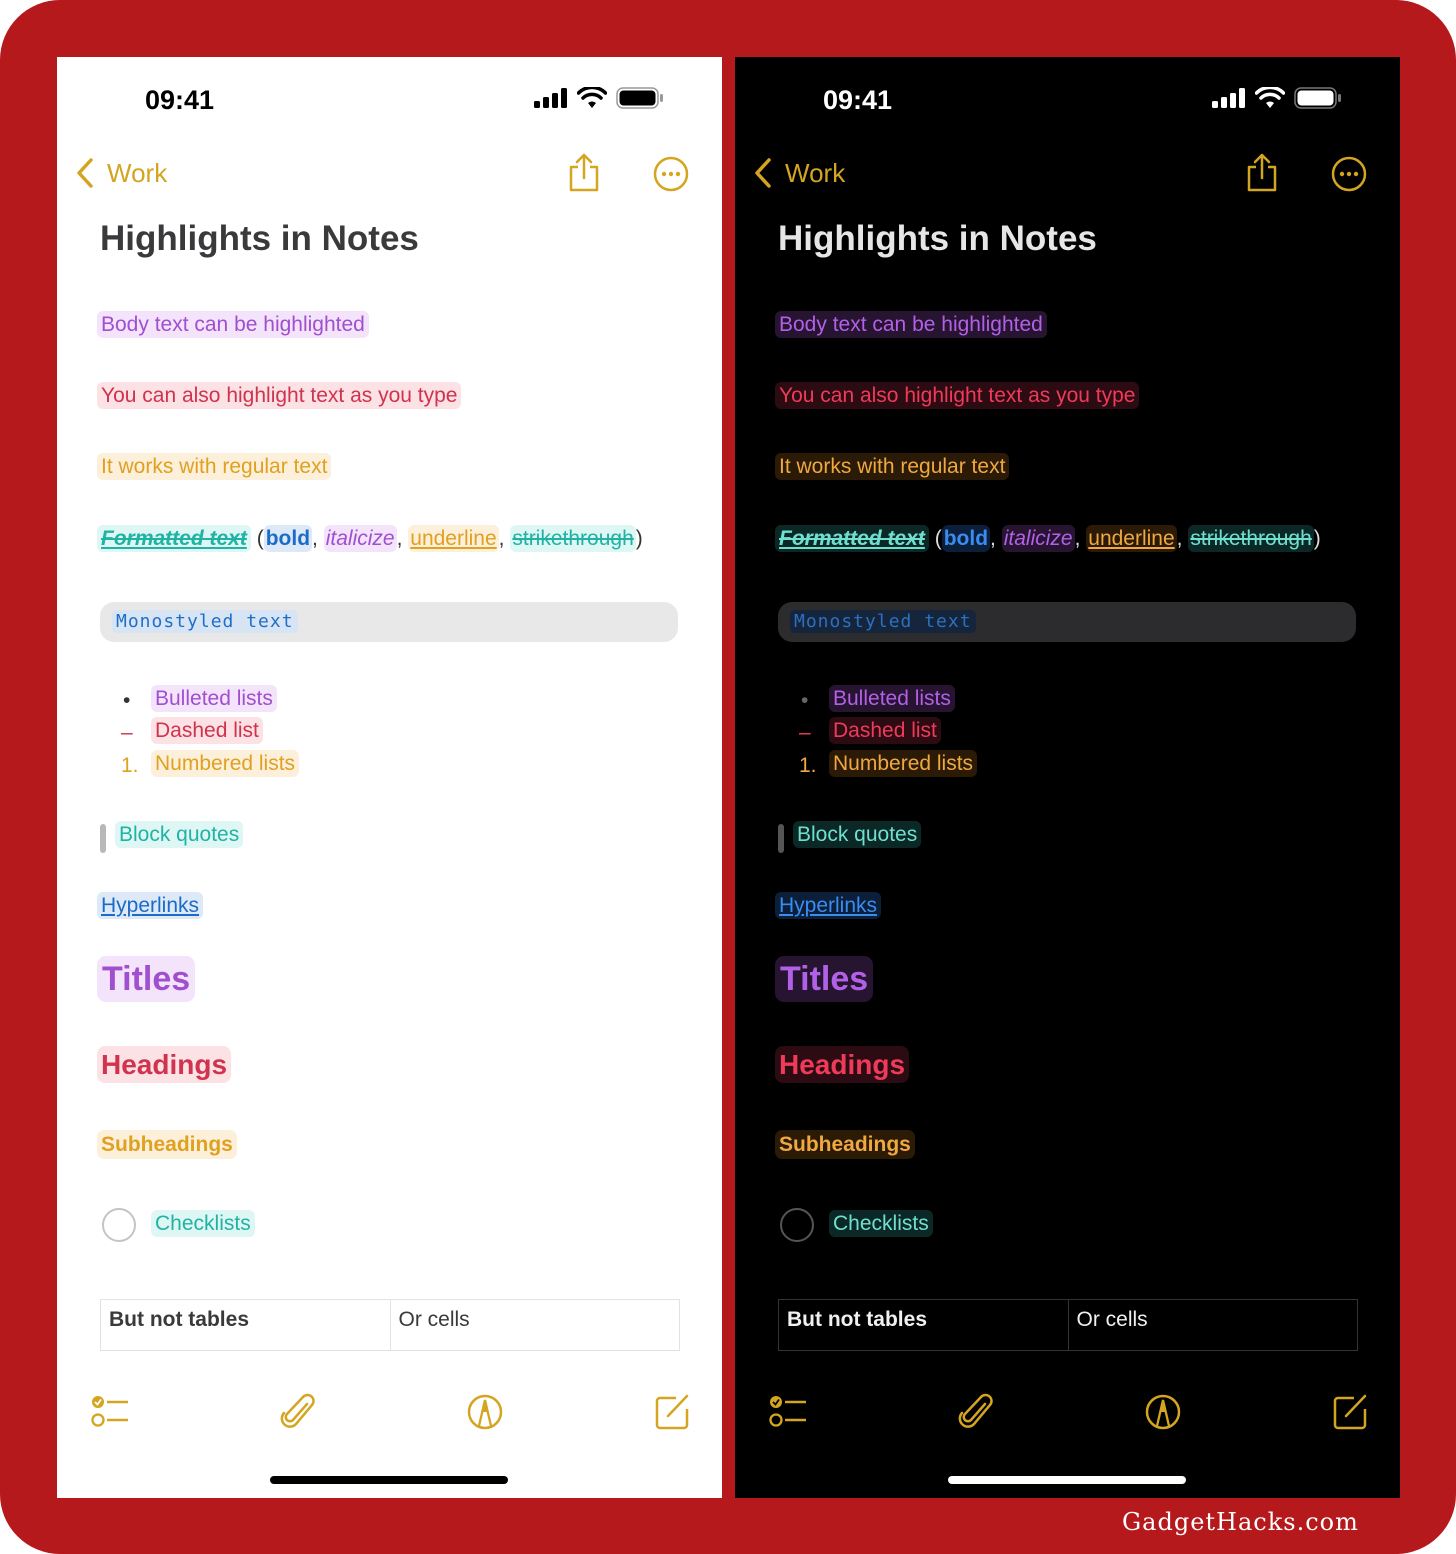 This screenshot has width=1456, height=1554. Describe the element at coordinates (584, 172) in the screenshot. I see `share-icon` at that location.